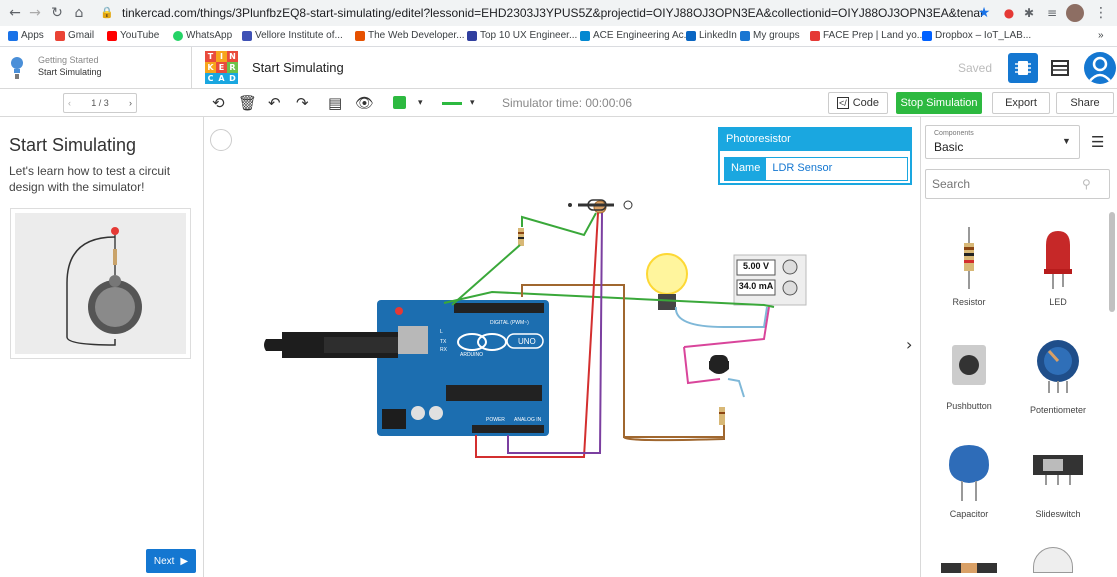 This screenshot has width=1117, height=577. What do you see at coordinates (60, 35) in the screenshot?
I see `gmail-icon` at bounding box center [60, 35].